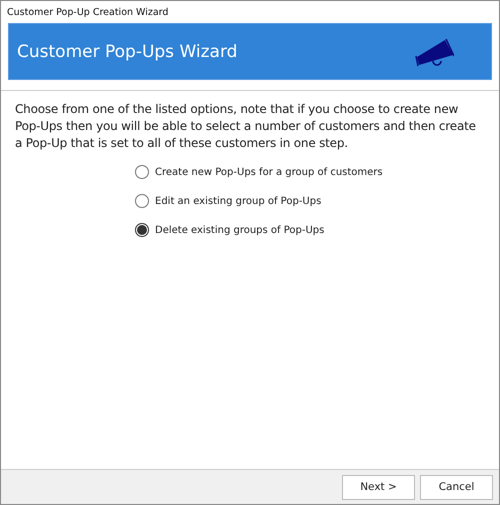 This screenshot has width=500, height=505. What do you see at coordinates (88, 13) in the screenshot?
I see `window-title: Customer Pop-Up Creation Wizard` at bounding box center [88, 13].